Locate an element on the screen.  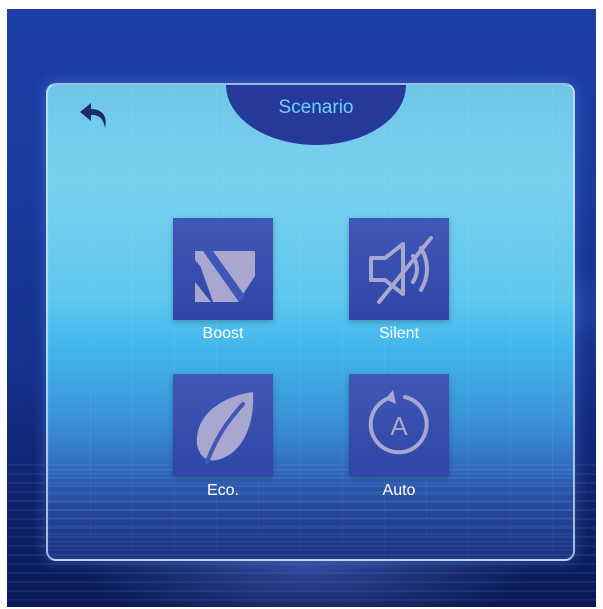
silent-button is located at coordinates (399, 269).